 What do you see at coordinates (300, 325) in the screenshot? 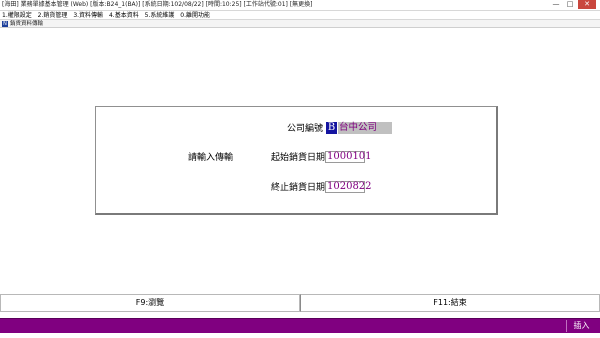
I see `status-bar: 插入` at bounding box center [300, 325].